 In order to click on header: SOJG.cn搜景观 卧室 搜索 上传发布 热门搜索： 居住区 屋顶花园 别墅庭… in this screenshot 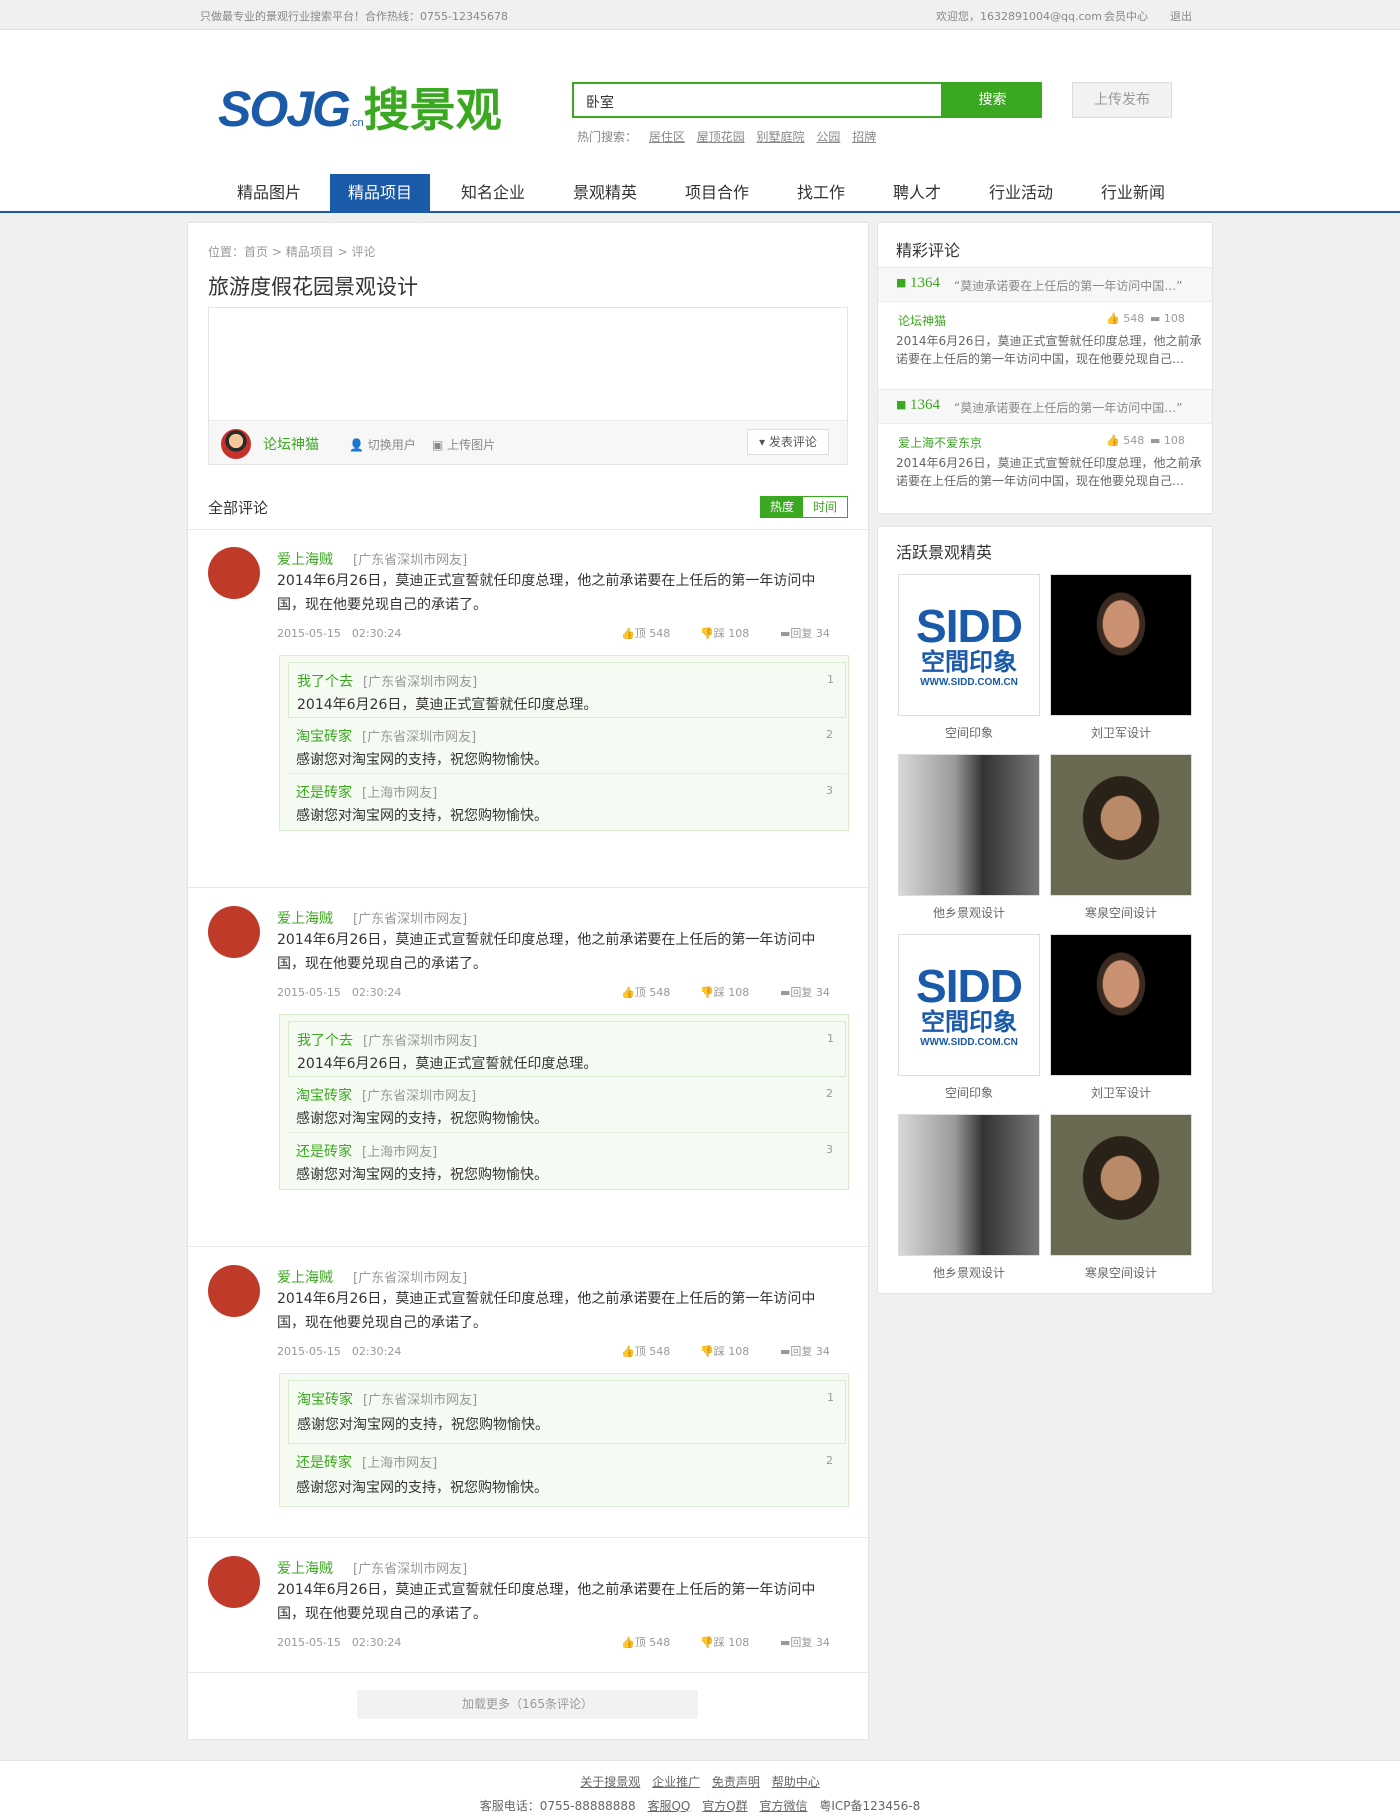, I will do `click(700, 121)`.